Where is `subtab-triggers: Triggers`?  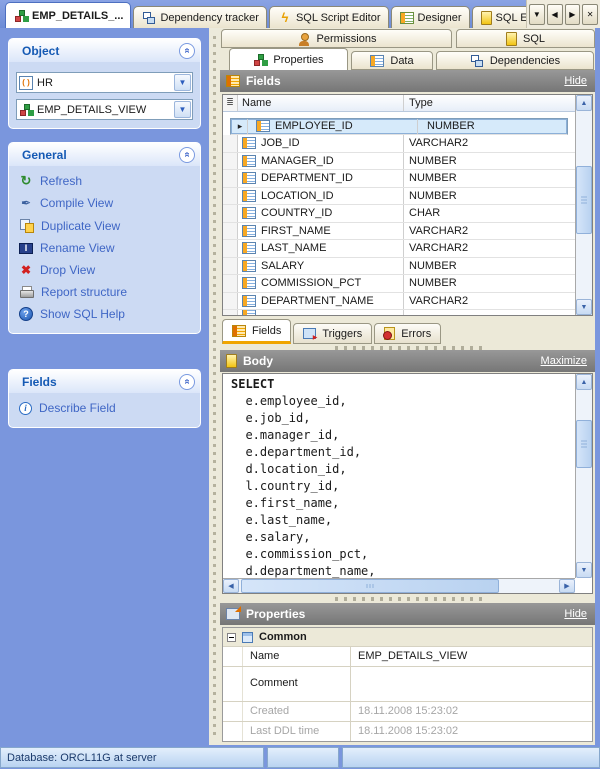 subtab-triggers: Triggers is located at coordinates (333, 333).